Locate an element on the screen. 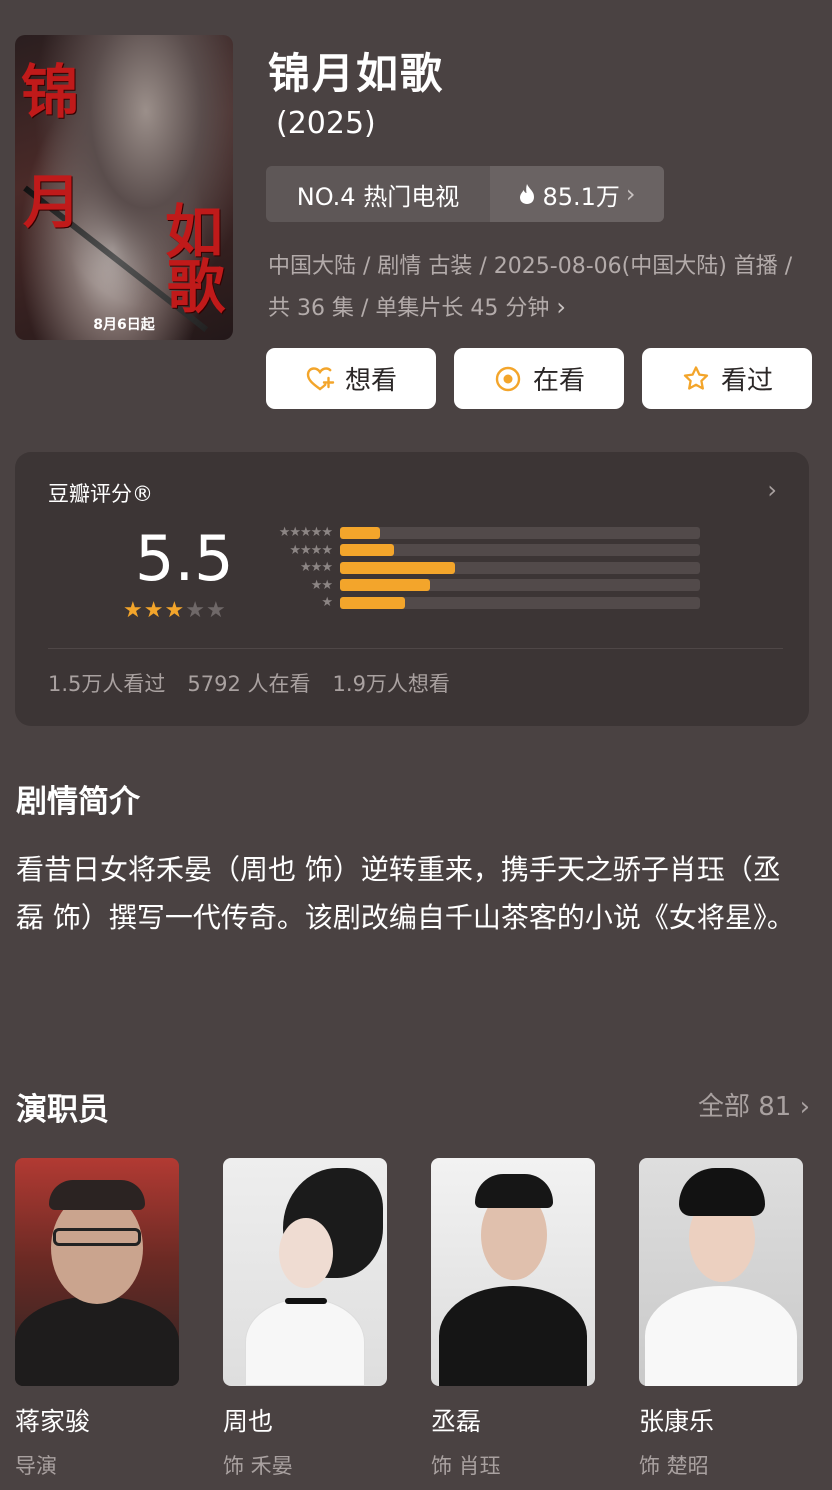 The height and width of the screenshot is (1490, 832). release-year: (2025) is located at coordinates (326, 123).